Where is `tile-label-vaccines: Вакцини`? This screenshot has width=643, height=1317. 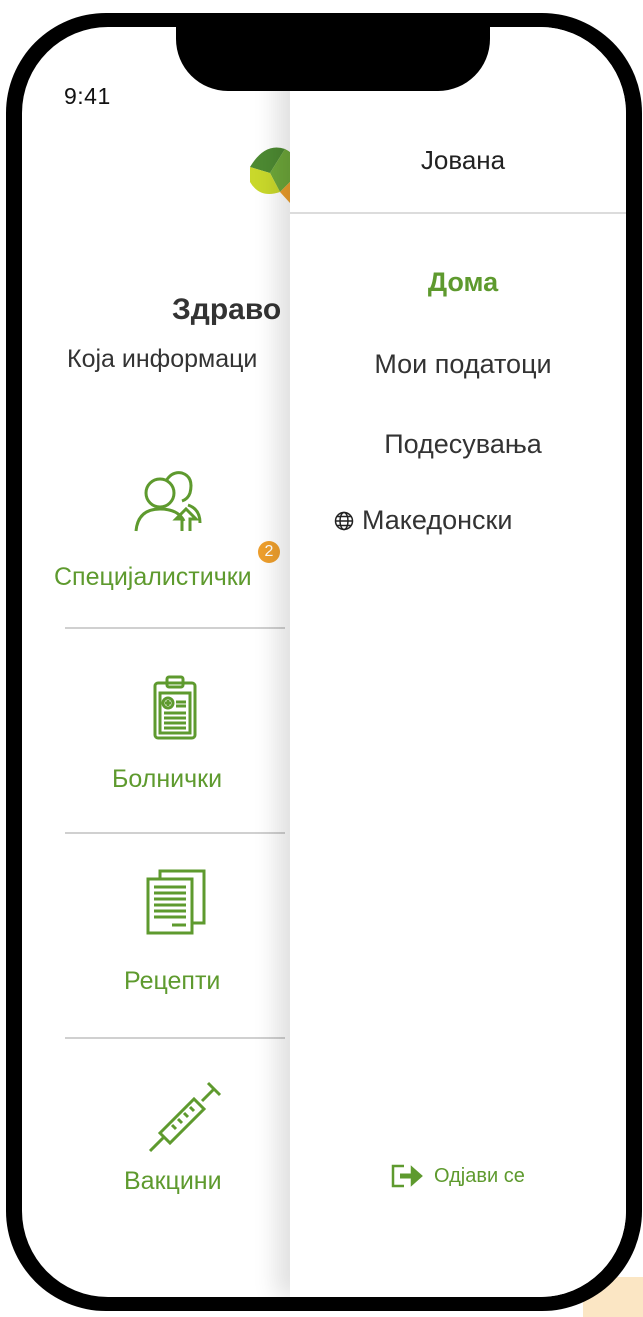 tile-label-vaccines: Вакцини is located at coordinates (173, 1181).